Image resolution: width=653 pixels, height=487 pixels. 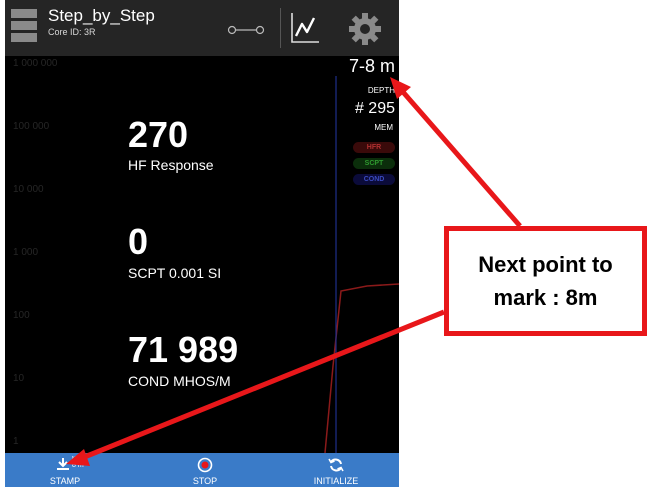 I want to click on core-id-label: Core ID: 3R, so click(x=72, y=32).